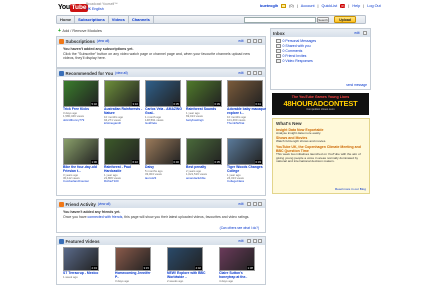 The width and height of the screenshot is (427, 285). Describe the element at coordinates (122, 280) in the screenshot. I see `video-age: 3 days ago` at that location.